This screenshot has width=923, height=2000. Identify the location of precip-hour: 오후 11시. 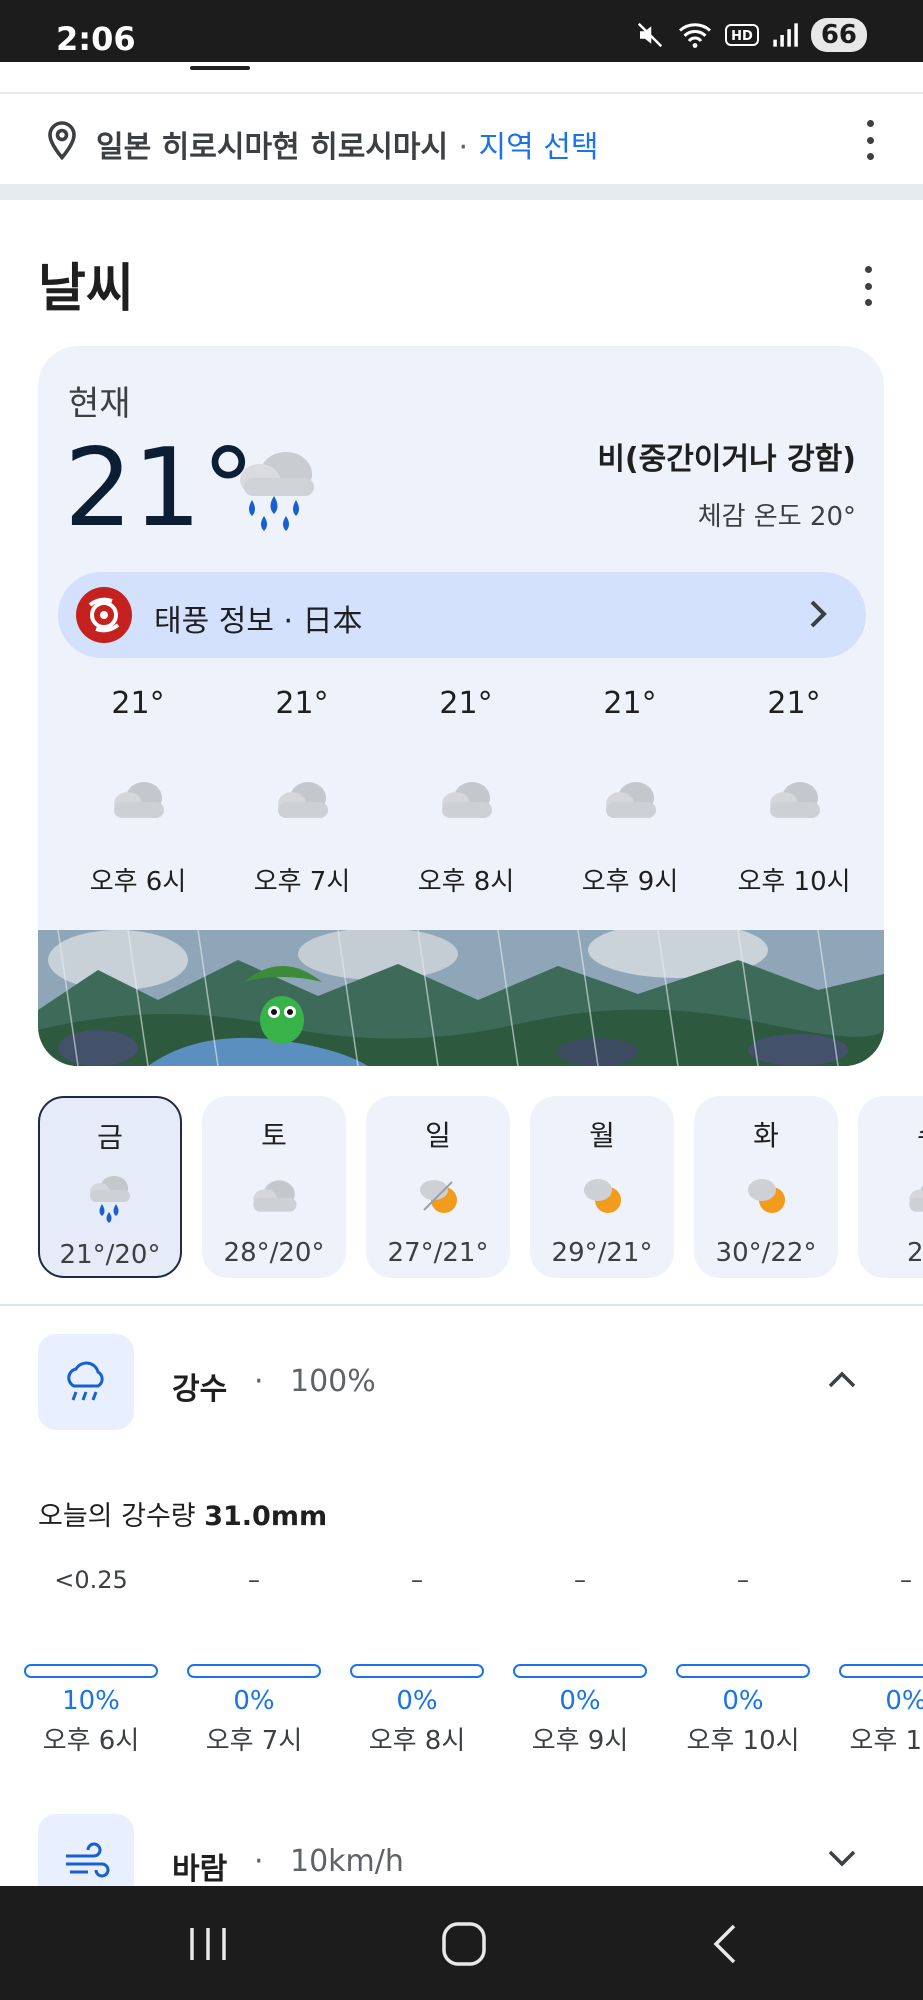
(886, 1741).